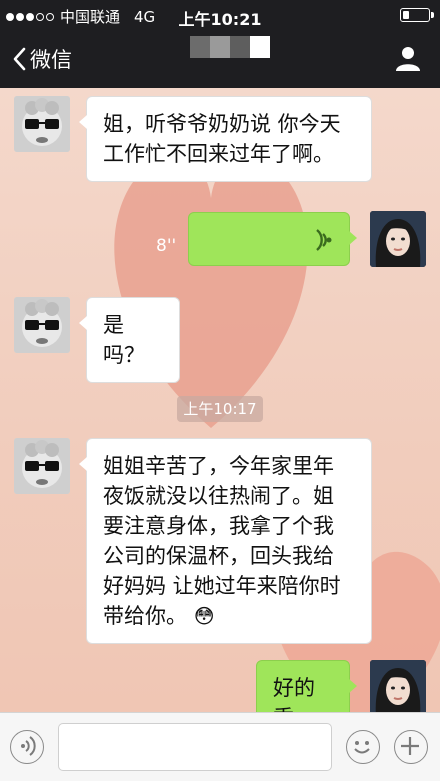  I want to click on status-time: 上午10:21, so click(220, 19).